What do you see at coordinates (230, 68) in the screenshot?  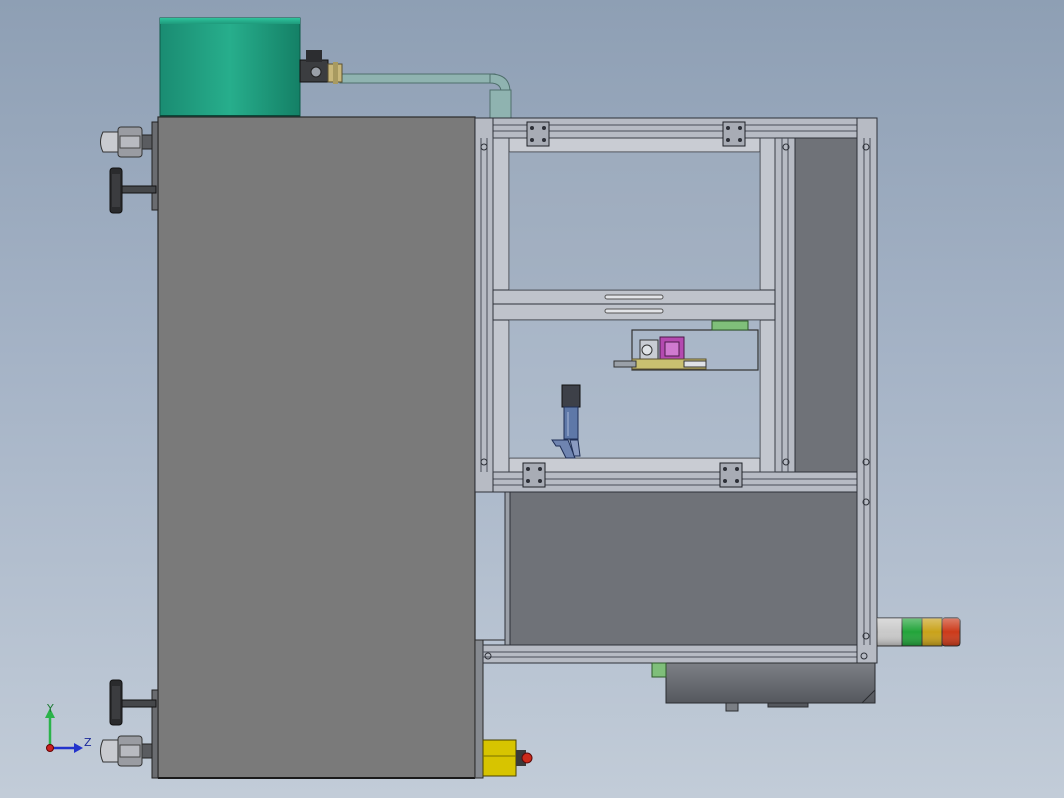 I see `water-tank` at bounding box center [230, 68].